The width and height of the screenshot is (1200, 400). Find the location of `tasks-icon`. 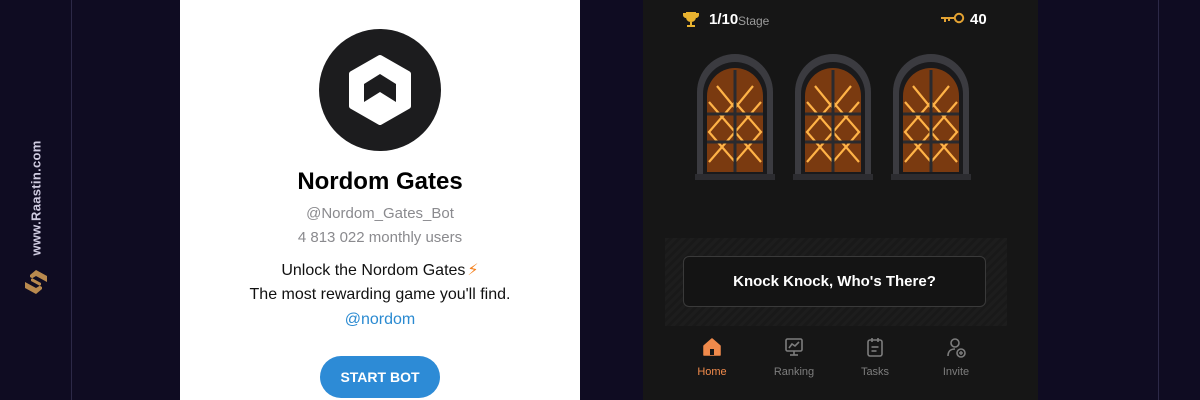

tasks-icon is located at coordinates (875, 347).